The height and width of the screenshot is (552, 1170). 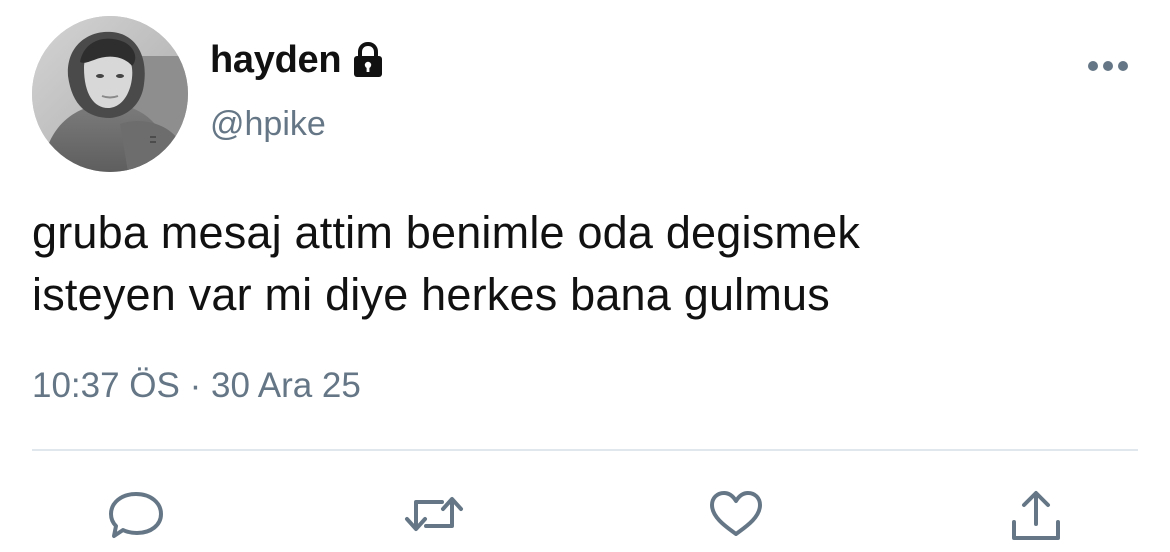 What do you see at coordinates (1108, 66) in the screenshot?
I see `more-horizontal-icon` at bounding box center [1108, 66].